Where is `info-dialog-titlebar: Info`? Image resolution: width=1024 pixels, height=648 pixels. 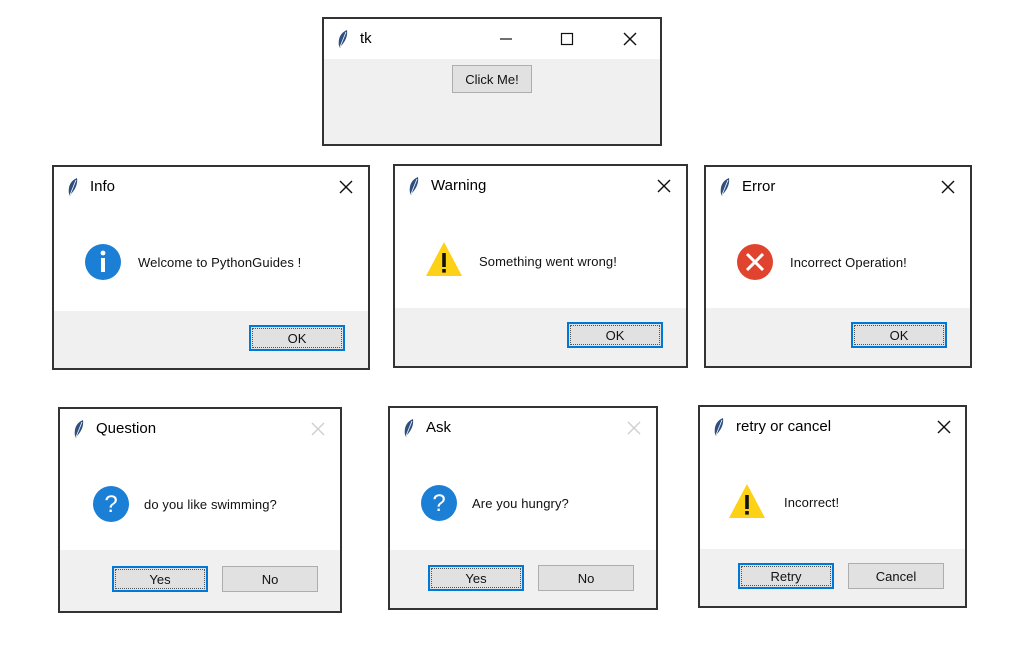 info-dialog-titlebar: Info is located at coordinates (211, 187).